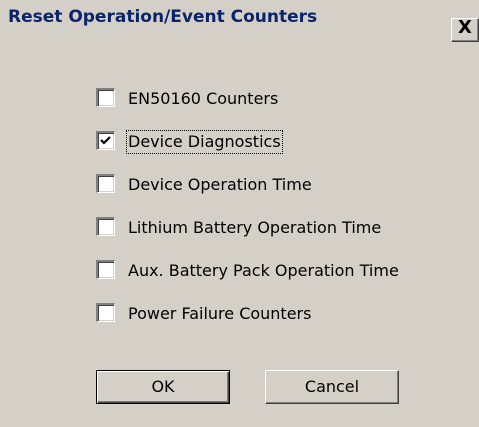 This screenshot has width=479, height=427. What do you see at coordinates (220, 313) in the screenshot?
I see `option-label: Power Failure Counters` at bounding box center [220, 313].